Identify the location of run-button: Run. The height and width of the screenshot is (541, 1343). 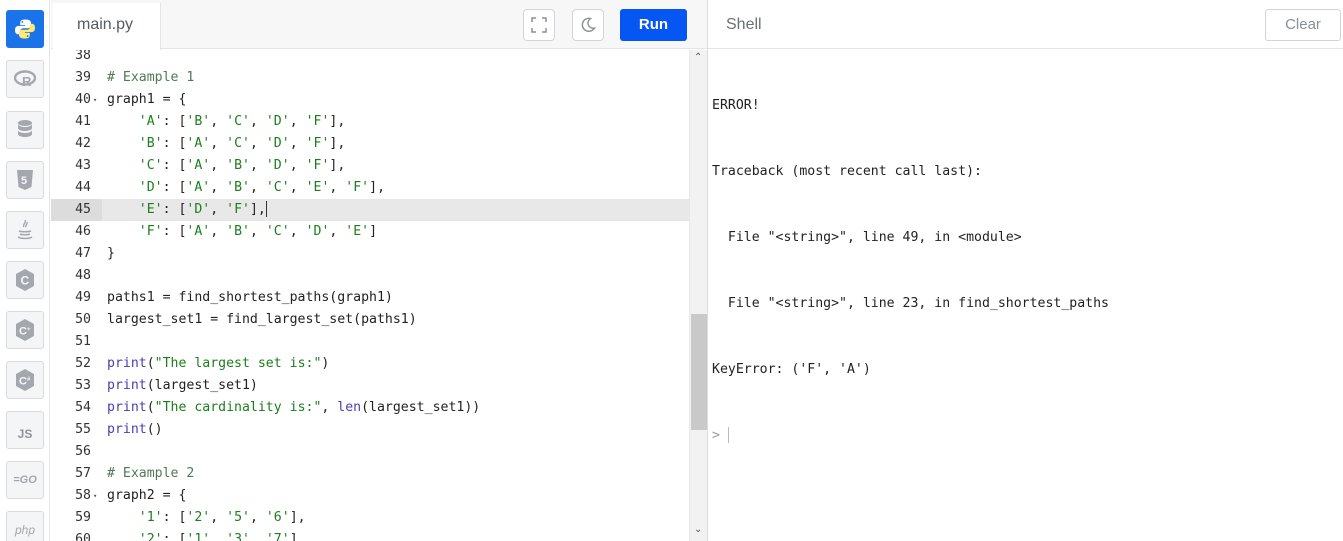
(653, 25).